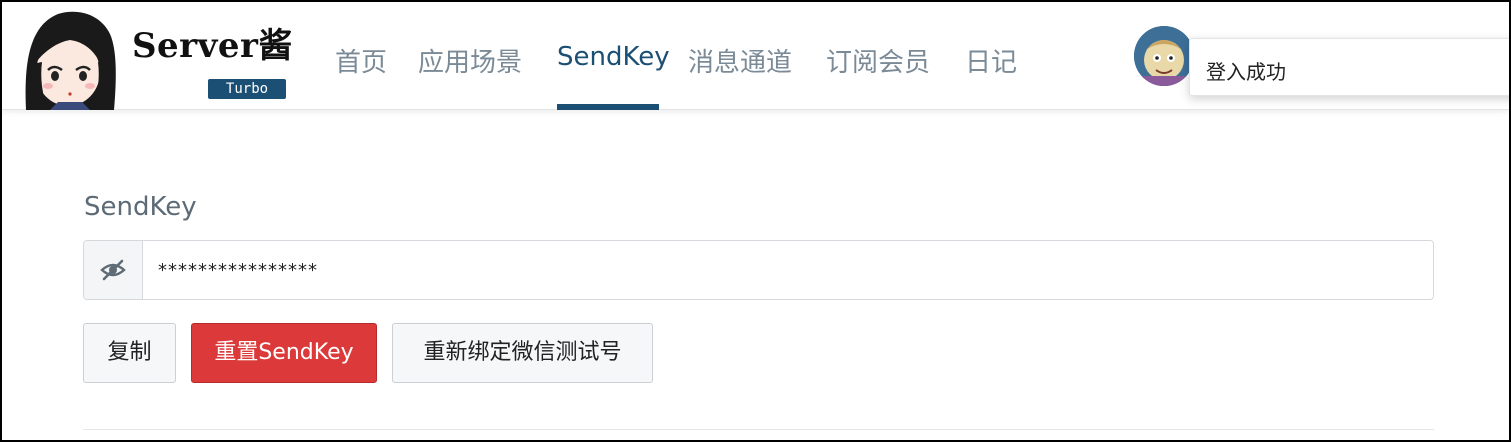 Image resolution: width=1511 pixels, height=442 pixels. What do you see at coordinates (878, 60) in the screenshot?
I see `nav-item-membership: 订阅会员` at bounding box center [878, 60].